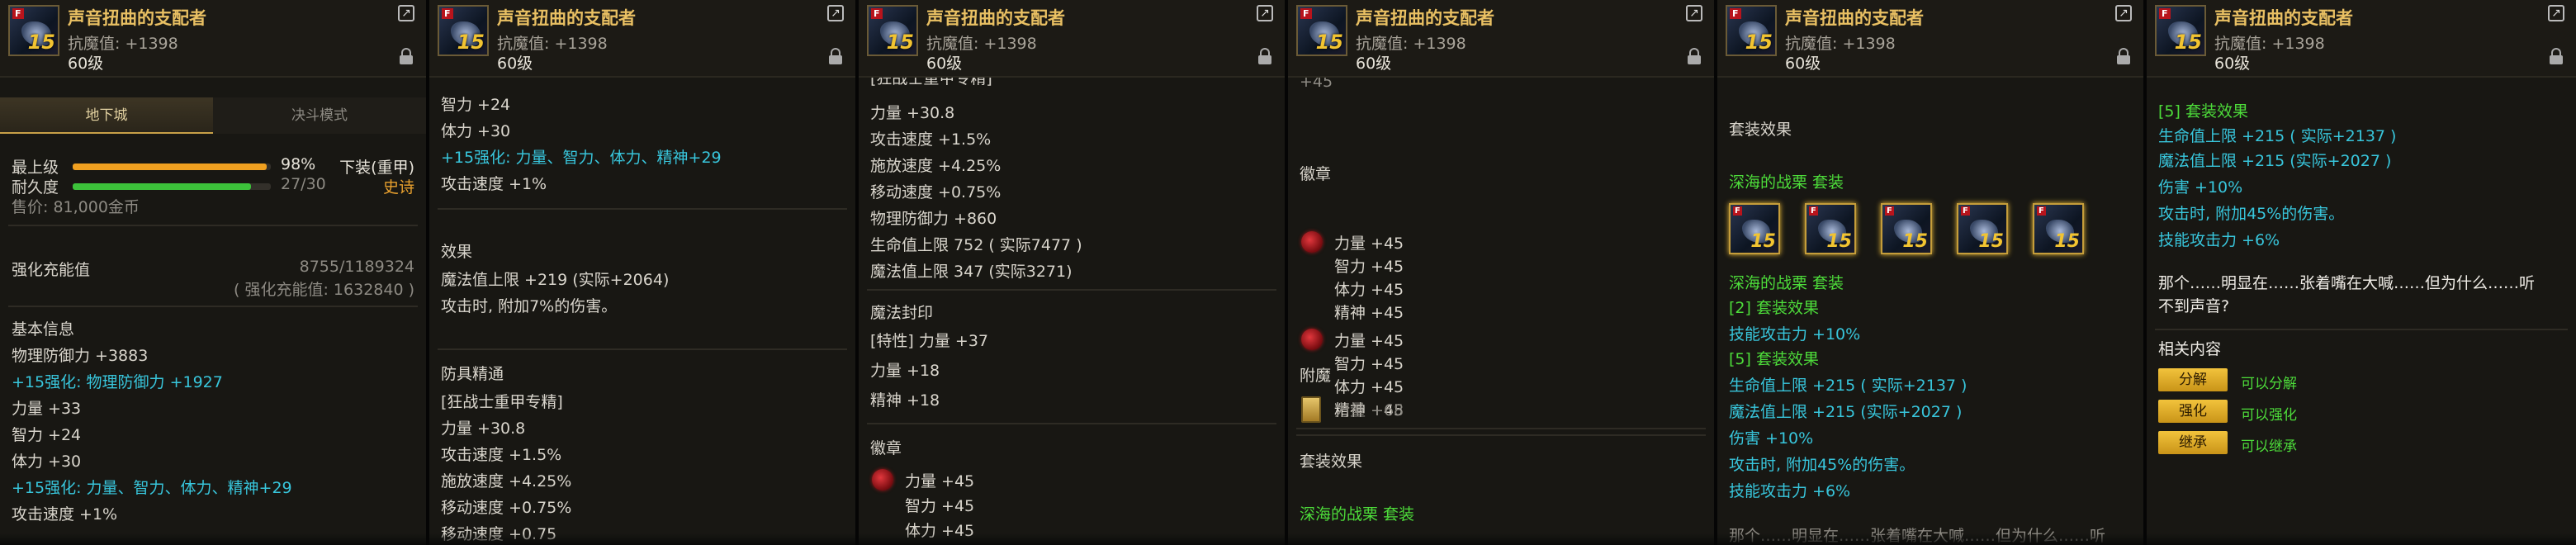 The width and height of the screenshot is (2576, 545). I want to click on reinforce-total: ( 强化充能值: 1632840 ), so click(324, 290).